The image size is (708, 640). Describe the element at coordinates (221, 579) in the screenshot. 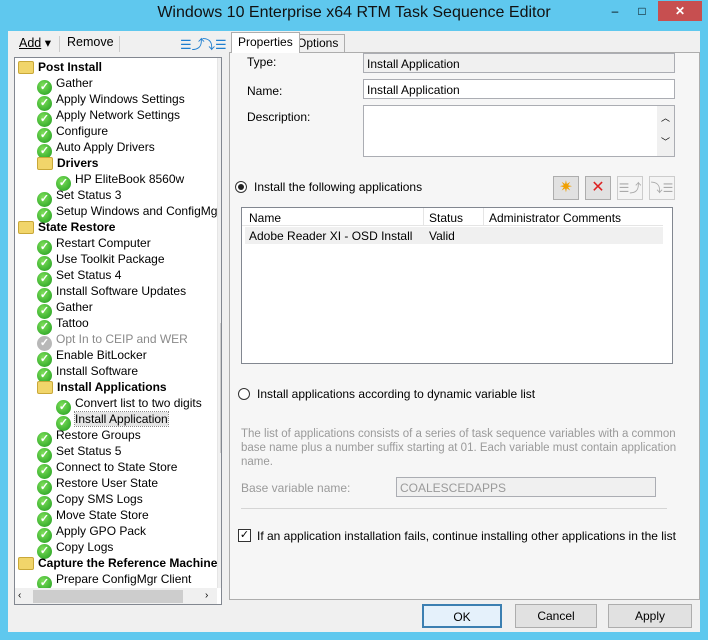

I see `scroll-down-icon: ﹀` at that location.